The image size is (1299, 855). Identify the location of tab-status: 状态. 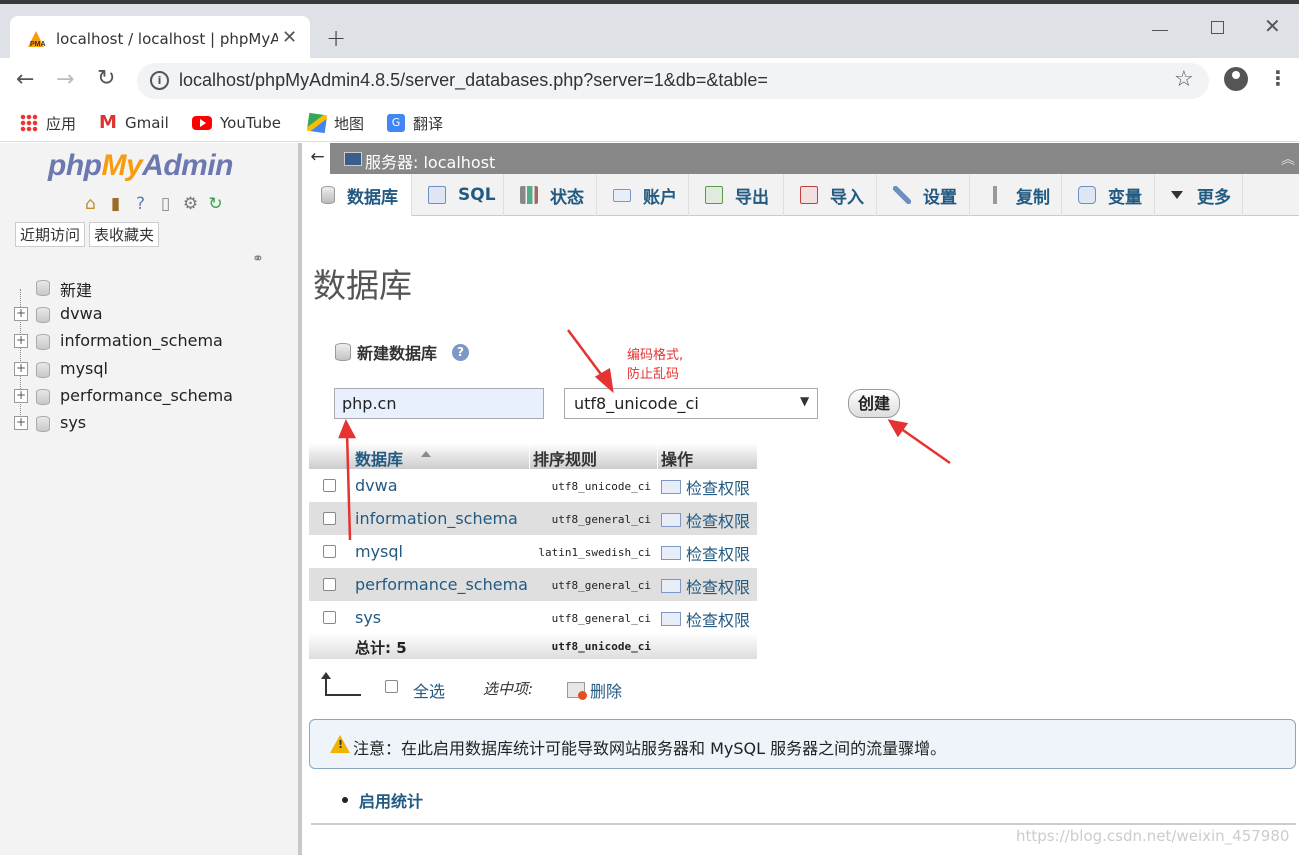
(550, 195).